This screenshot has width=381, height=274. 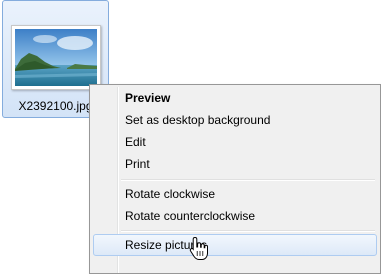 I want to click on menu-item-rotate-counterclockwise: Rotate counterclockwise, so click(x=235, y=216).